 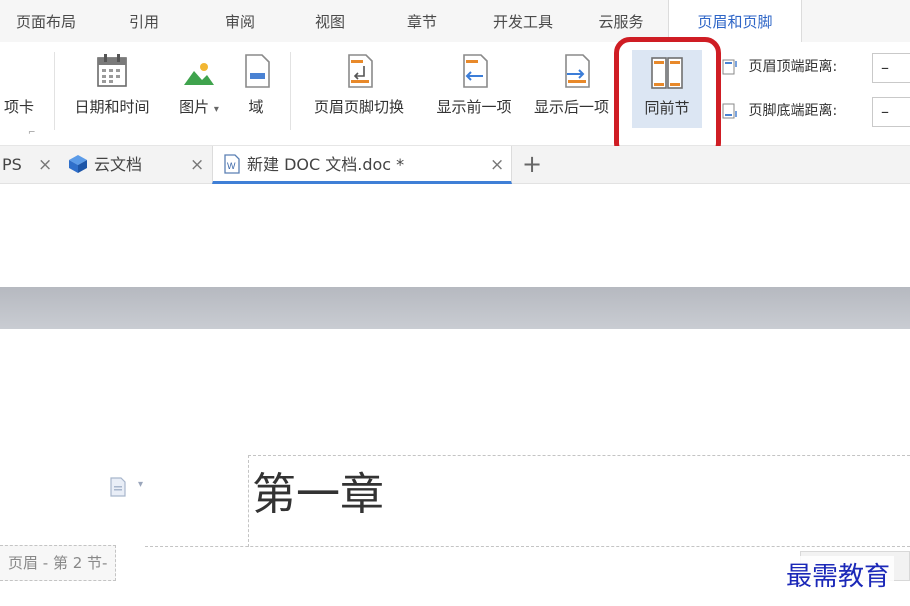 What do you see at coordinates (891, 68) in the screenshot?
I see `header-top-distance-input: –` at bounding box center [891, 68].